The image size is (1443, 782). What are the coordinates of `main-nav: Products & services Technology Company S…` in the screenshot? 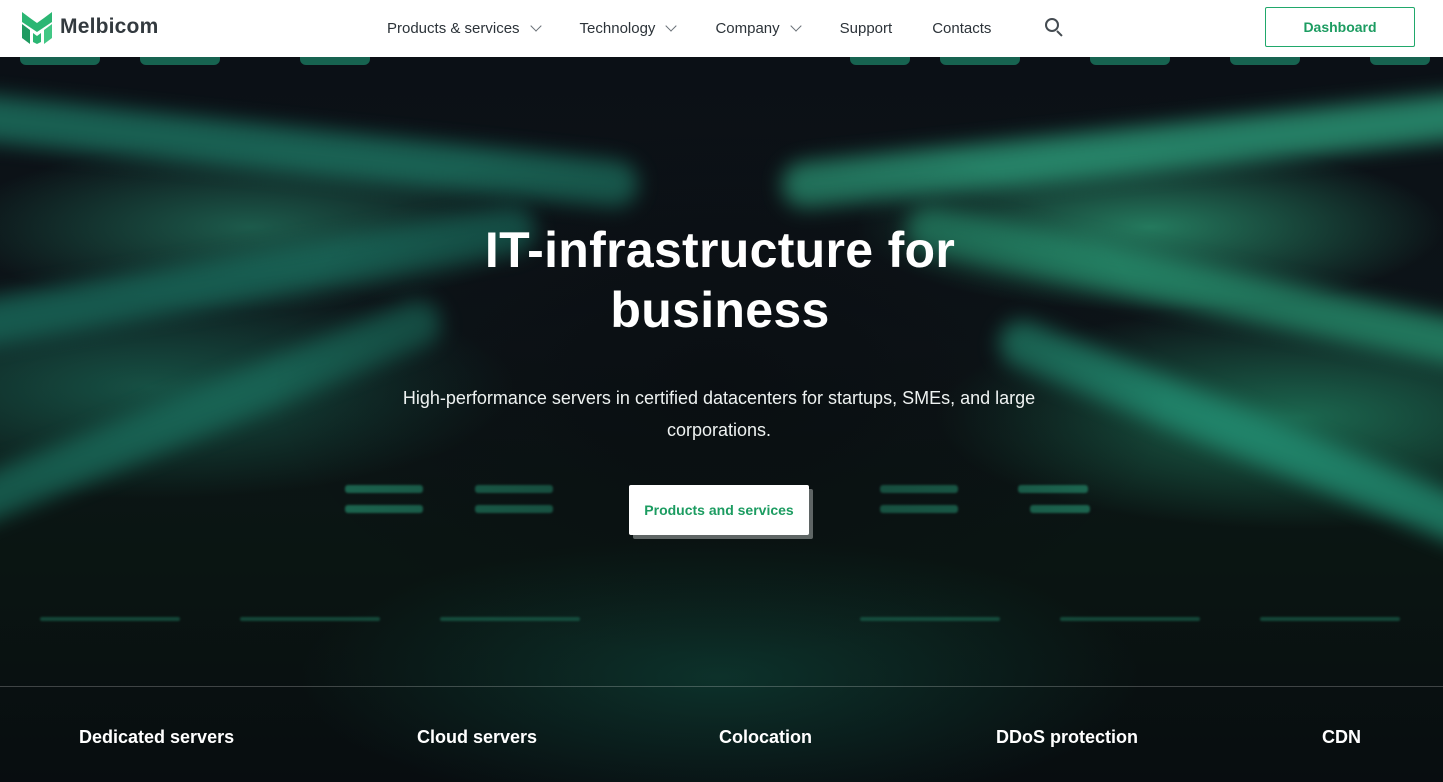 It's located at (709, 28).